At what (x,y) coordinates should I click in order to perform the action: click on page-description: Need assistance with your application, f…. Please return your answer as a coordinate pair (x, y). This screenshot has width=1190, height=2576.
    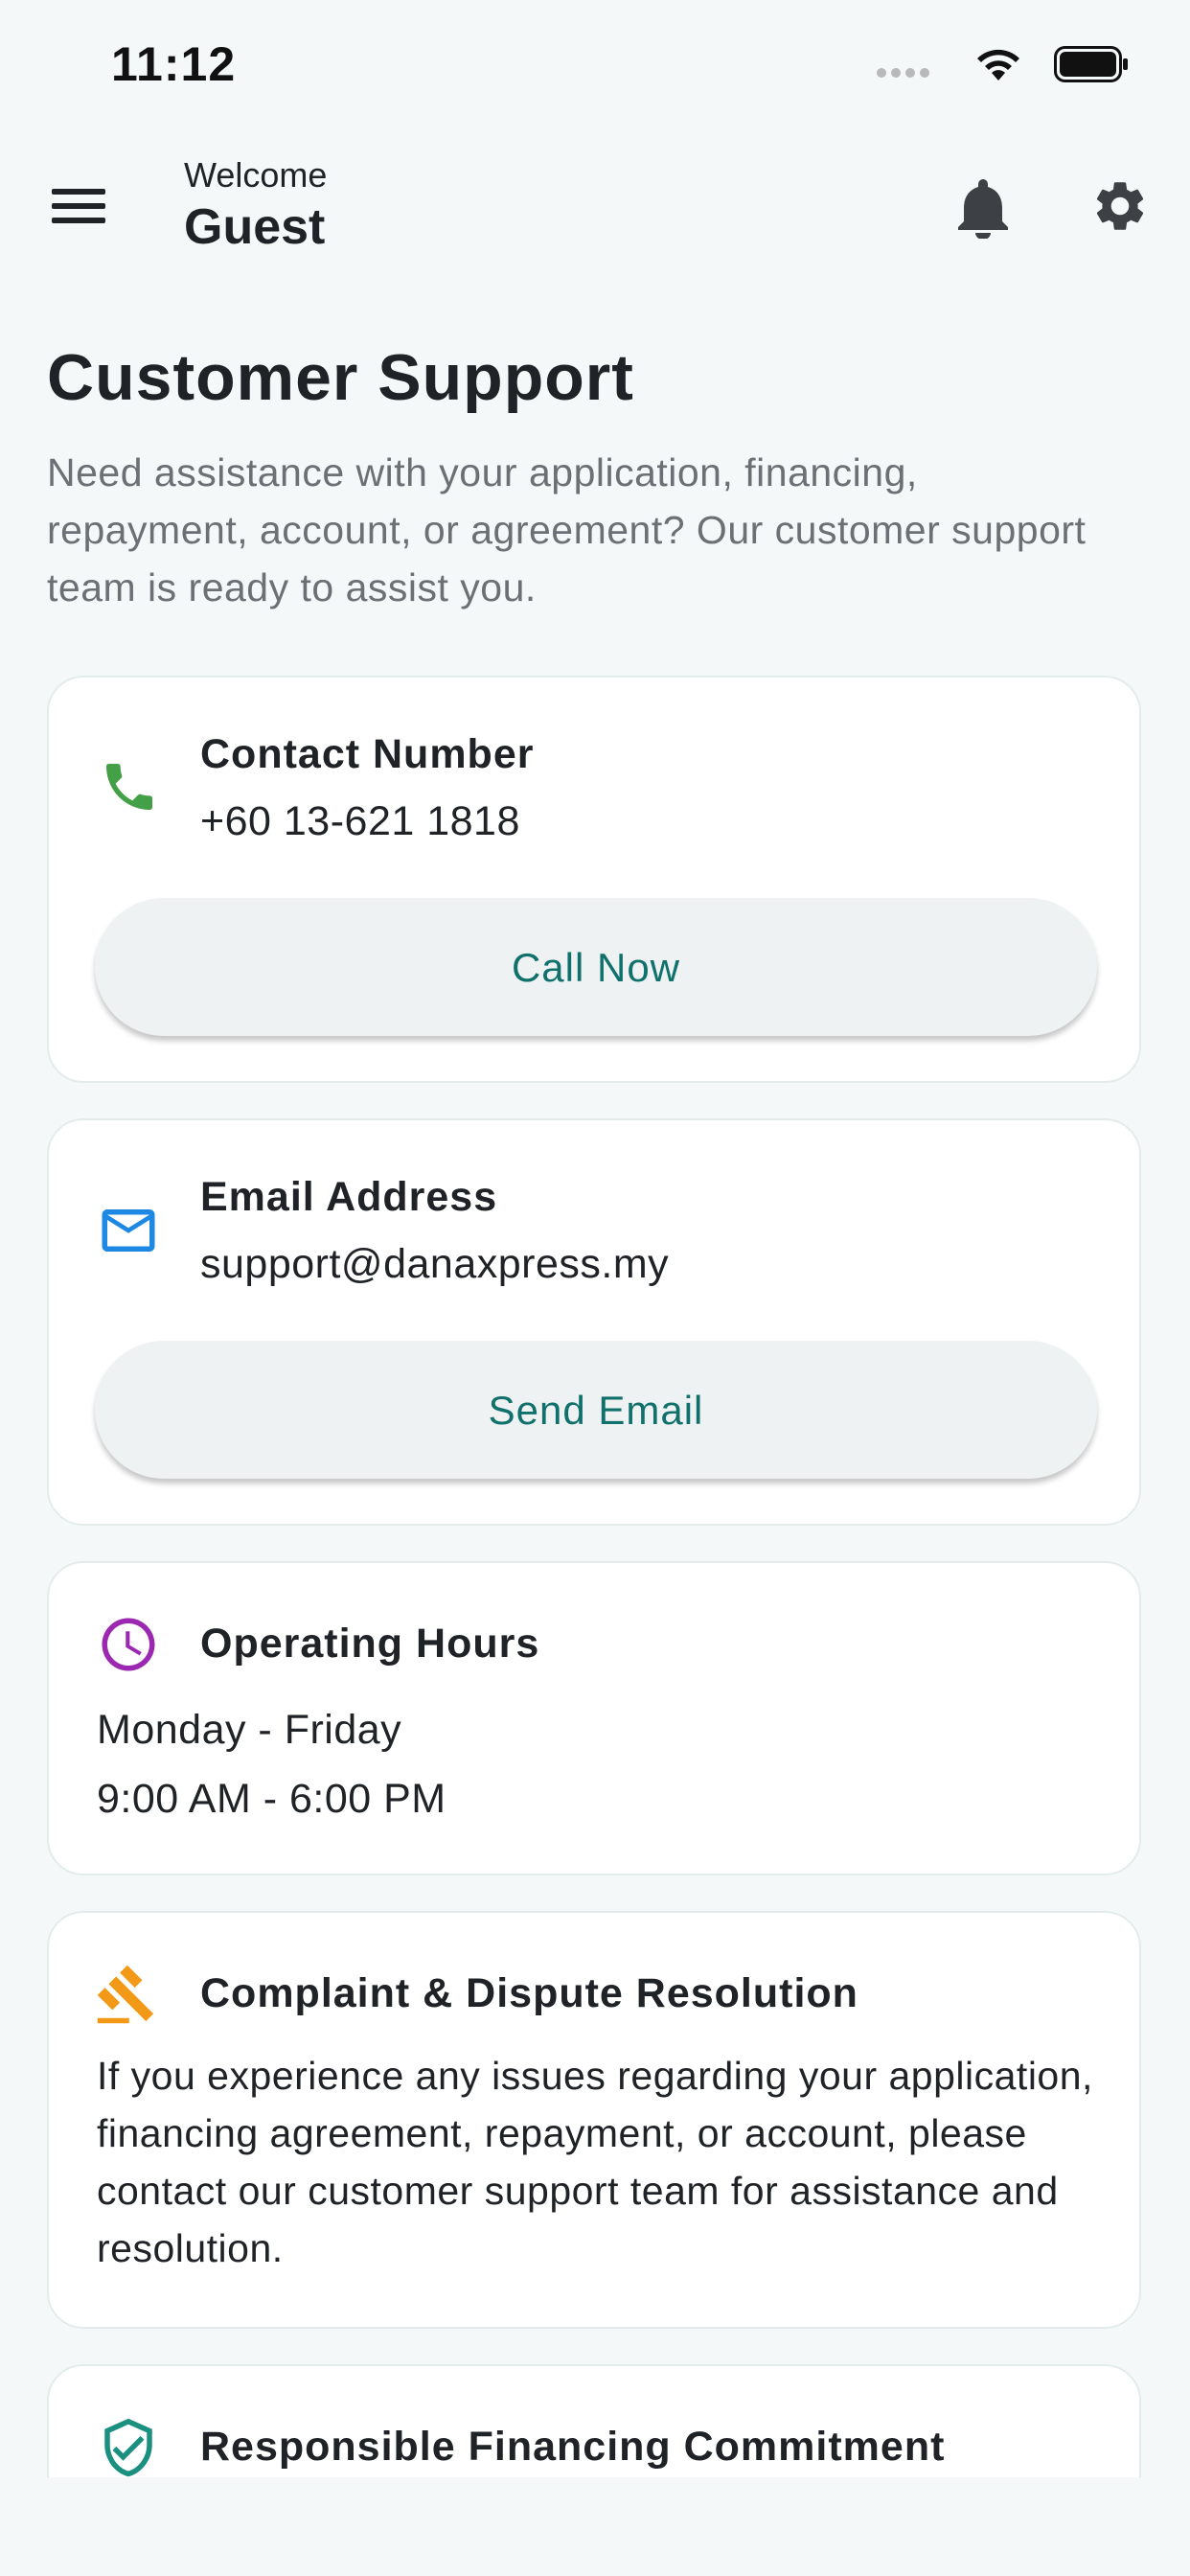
    Looking at the image, I should click on (567, 530).